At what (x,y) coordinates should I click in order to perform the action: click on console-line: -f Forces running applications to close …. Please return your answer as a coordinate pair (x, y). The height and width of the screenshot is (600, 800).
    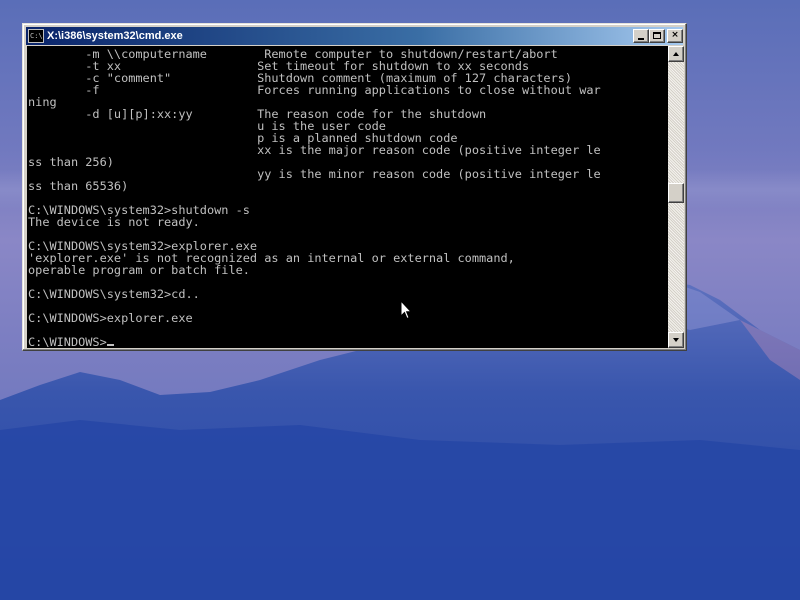
    Looking at the image, I should click on (314, 90).